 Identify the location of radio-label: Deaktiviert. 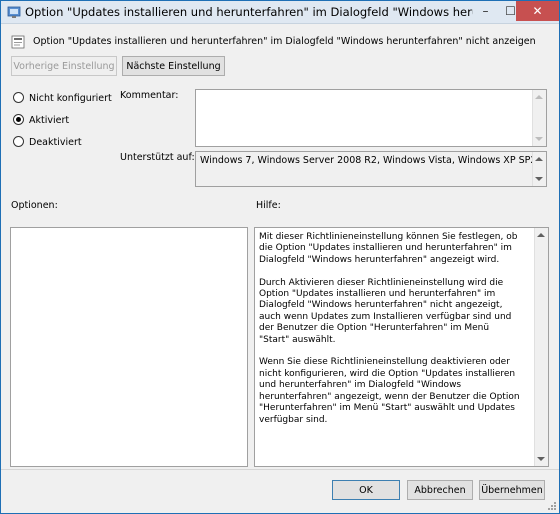
(55, 142).